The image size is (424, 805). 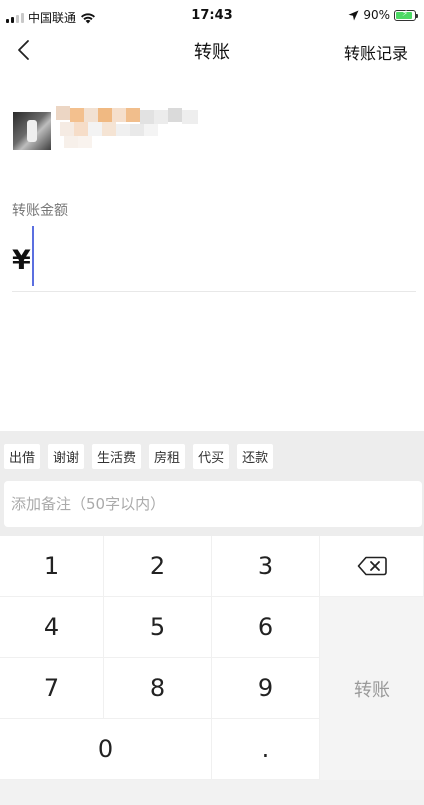 What do you see at coordinates (32, 131) in the screenshot?
I see `recipient-avatar` at bounding box center [32, 131].